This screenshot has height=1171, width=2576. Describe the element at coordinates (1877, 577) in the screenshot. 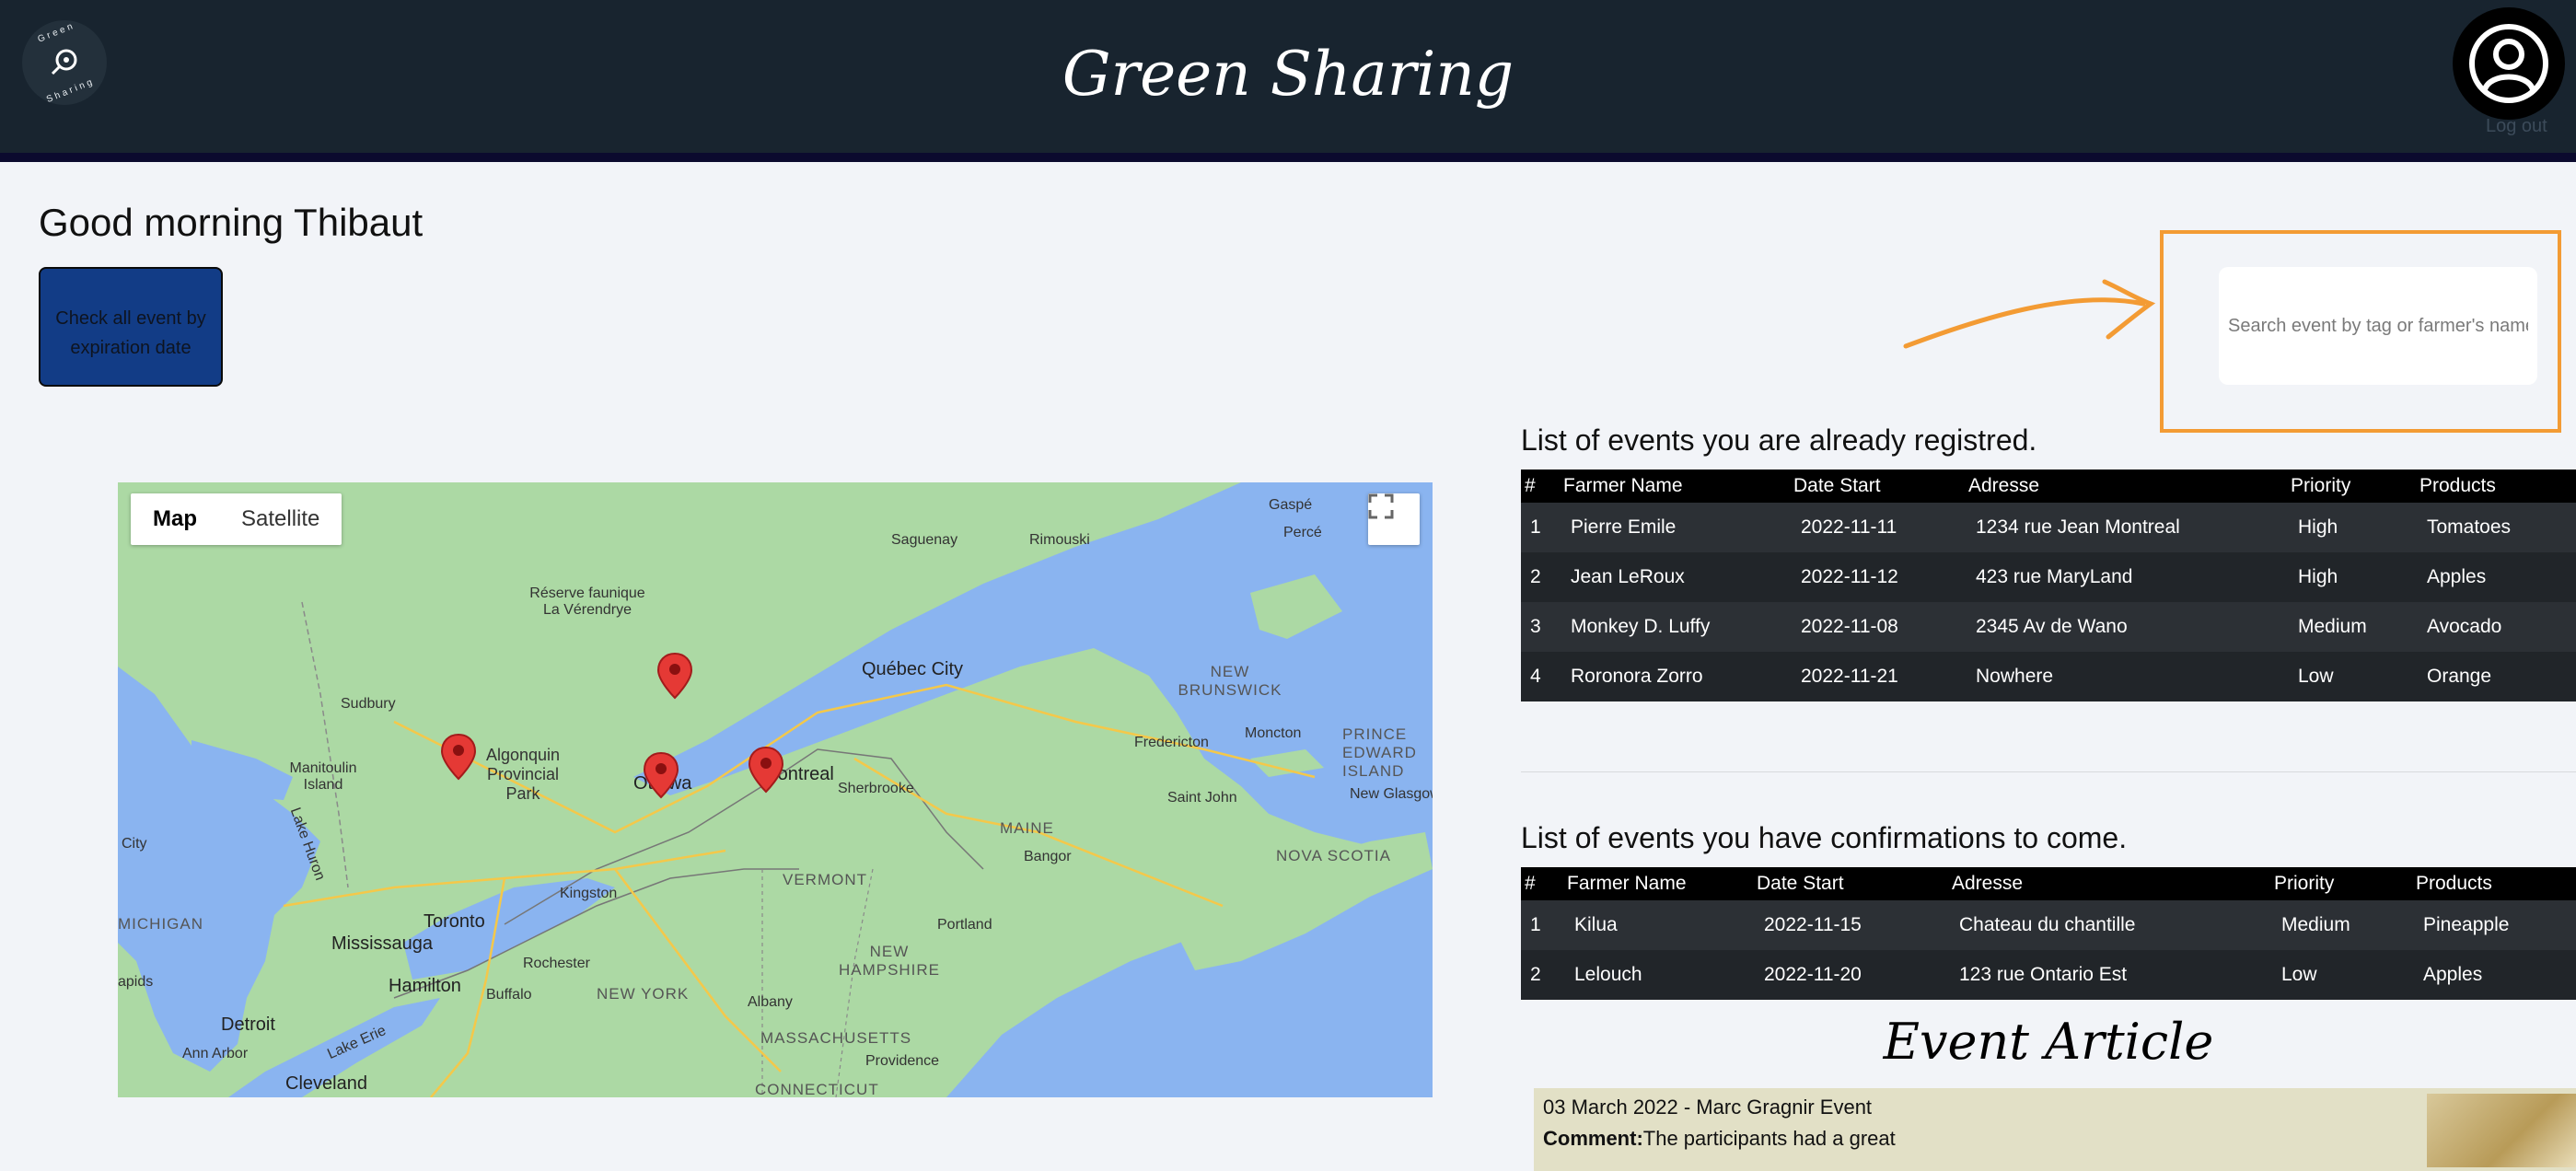

I see `table-cell: 2022-11-12` at that location.